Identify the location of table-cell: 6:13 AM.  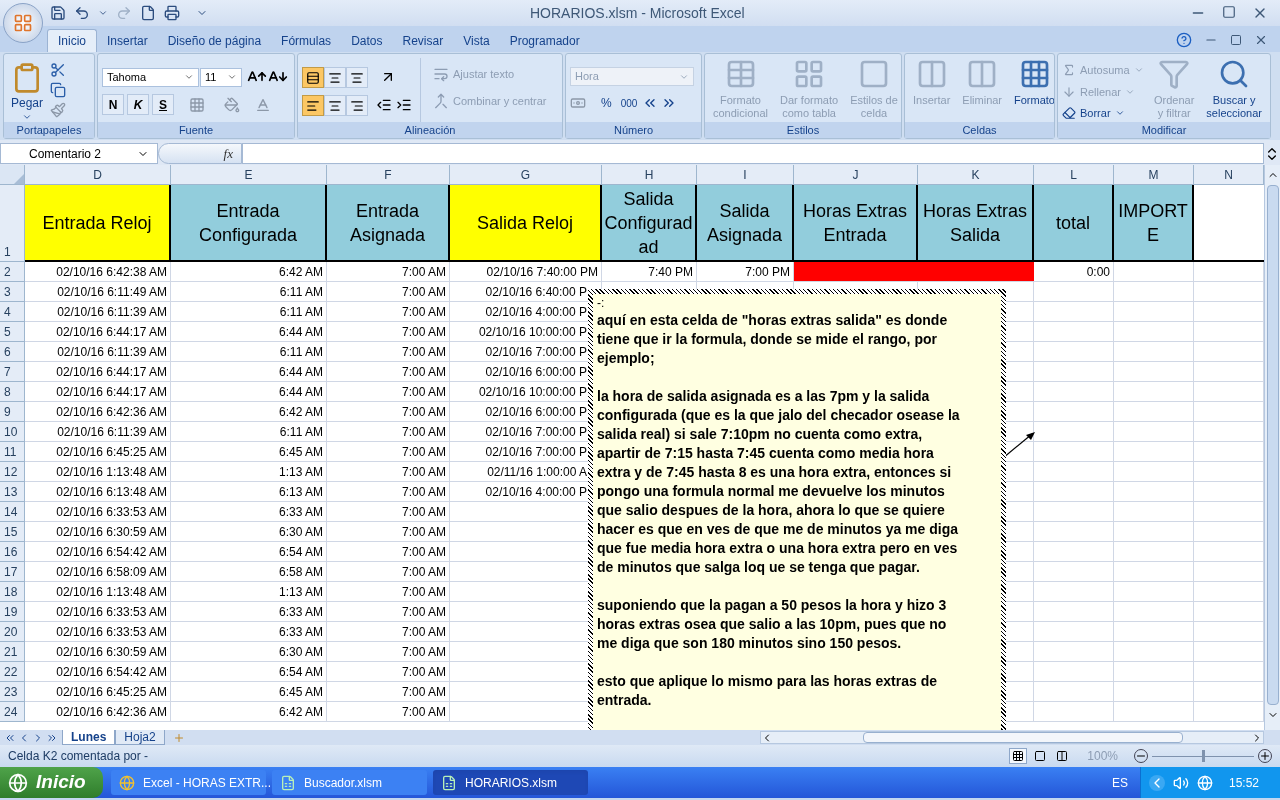
(249, 492).